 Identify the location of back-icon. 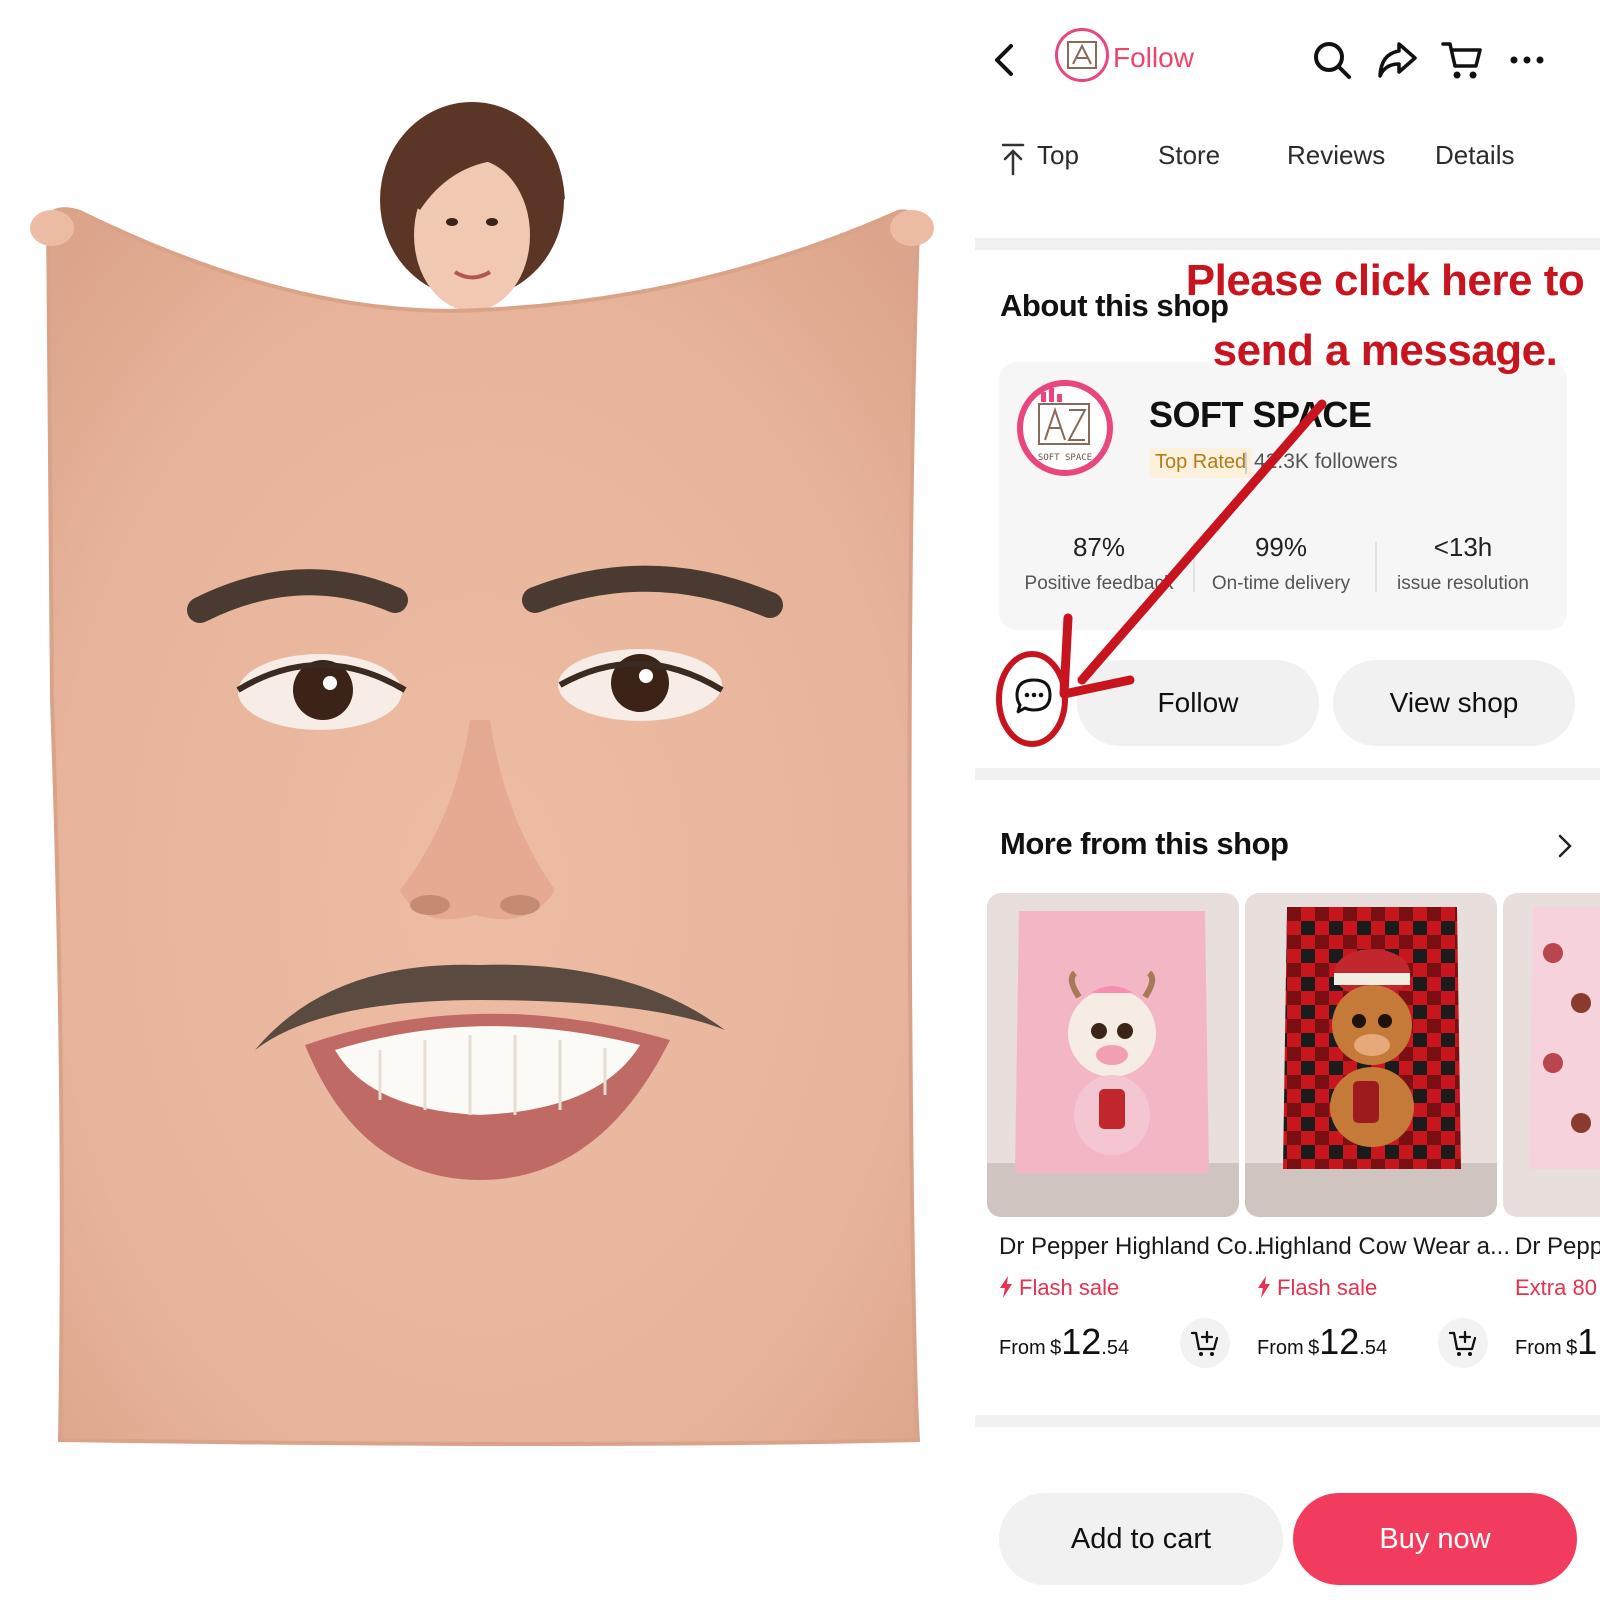
(1005, 60).